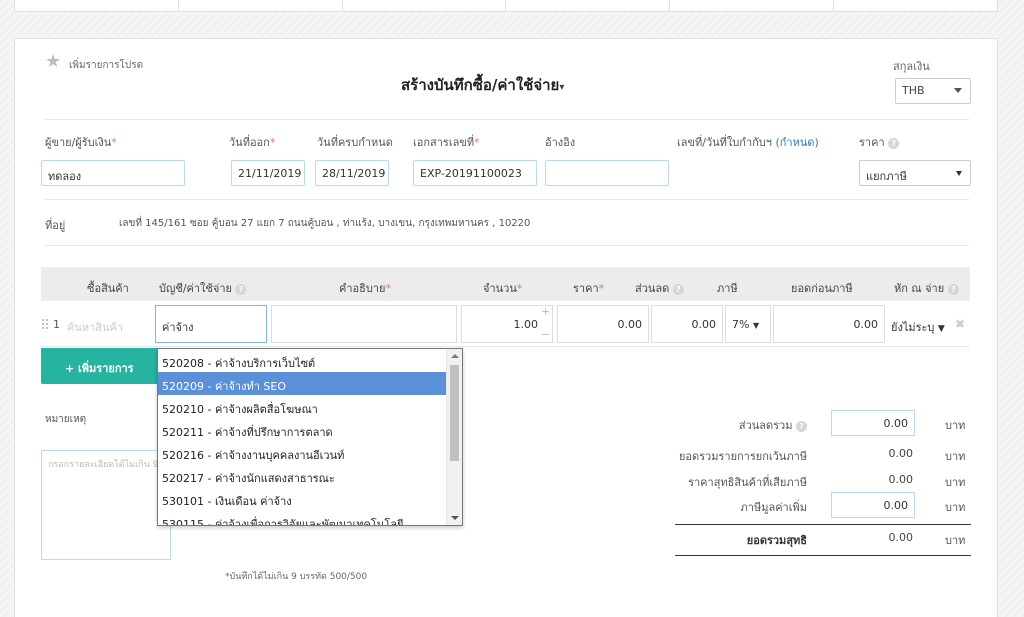 This screenshot has width=1024, height=617. Describe the element at coordinates (747, 482) in the screenshot. I see `taxable-label: ราคาสุทธิสินค้าที่เสียภาษี` at that location.